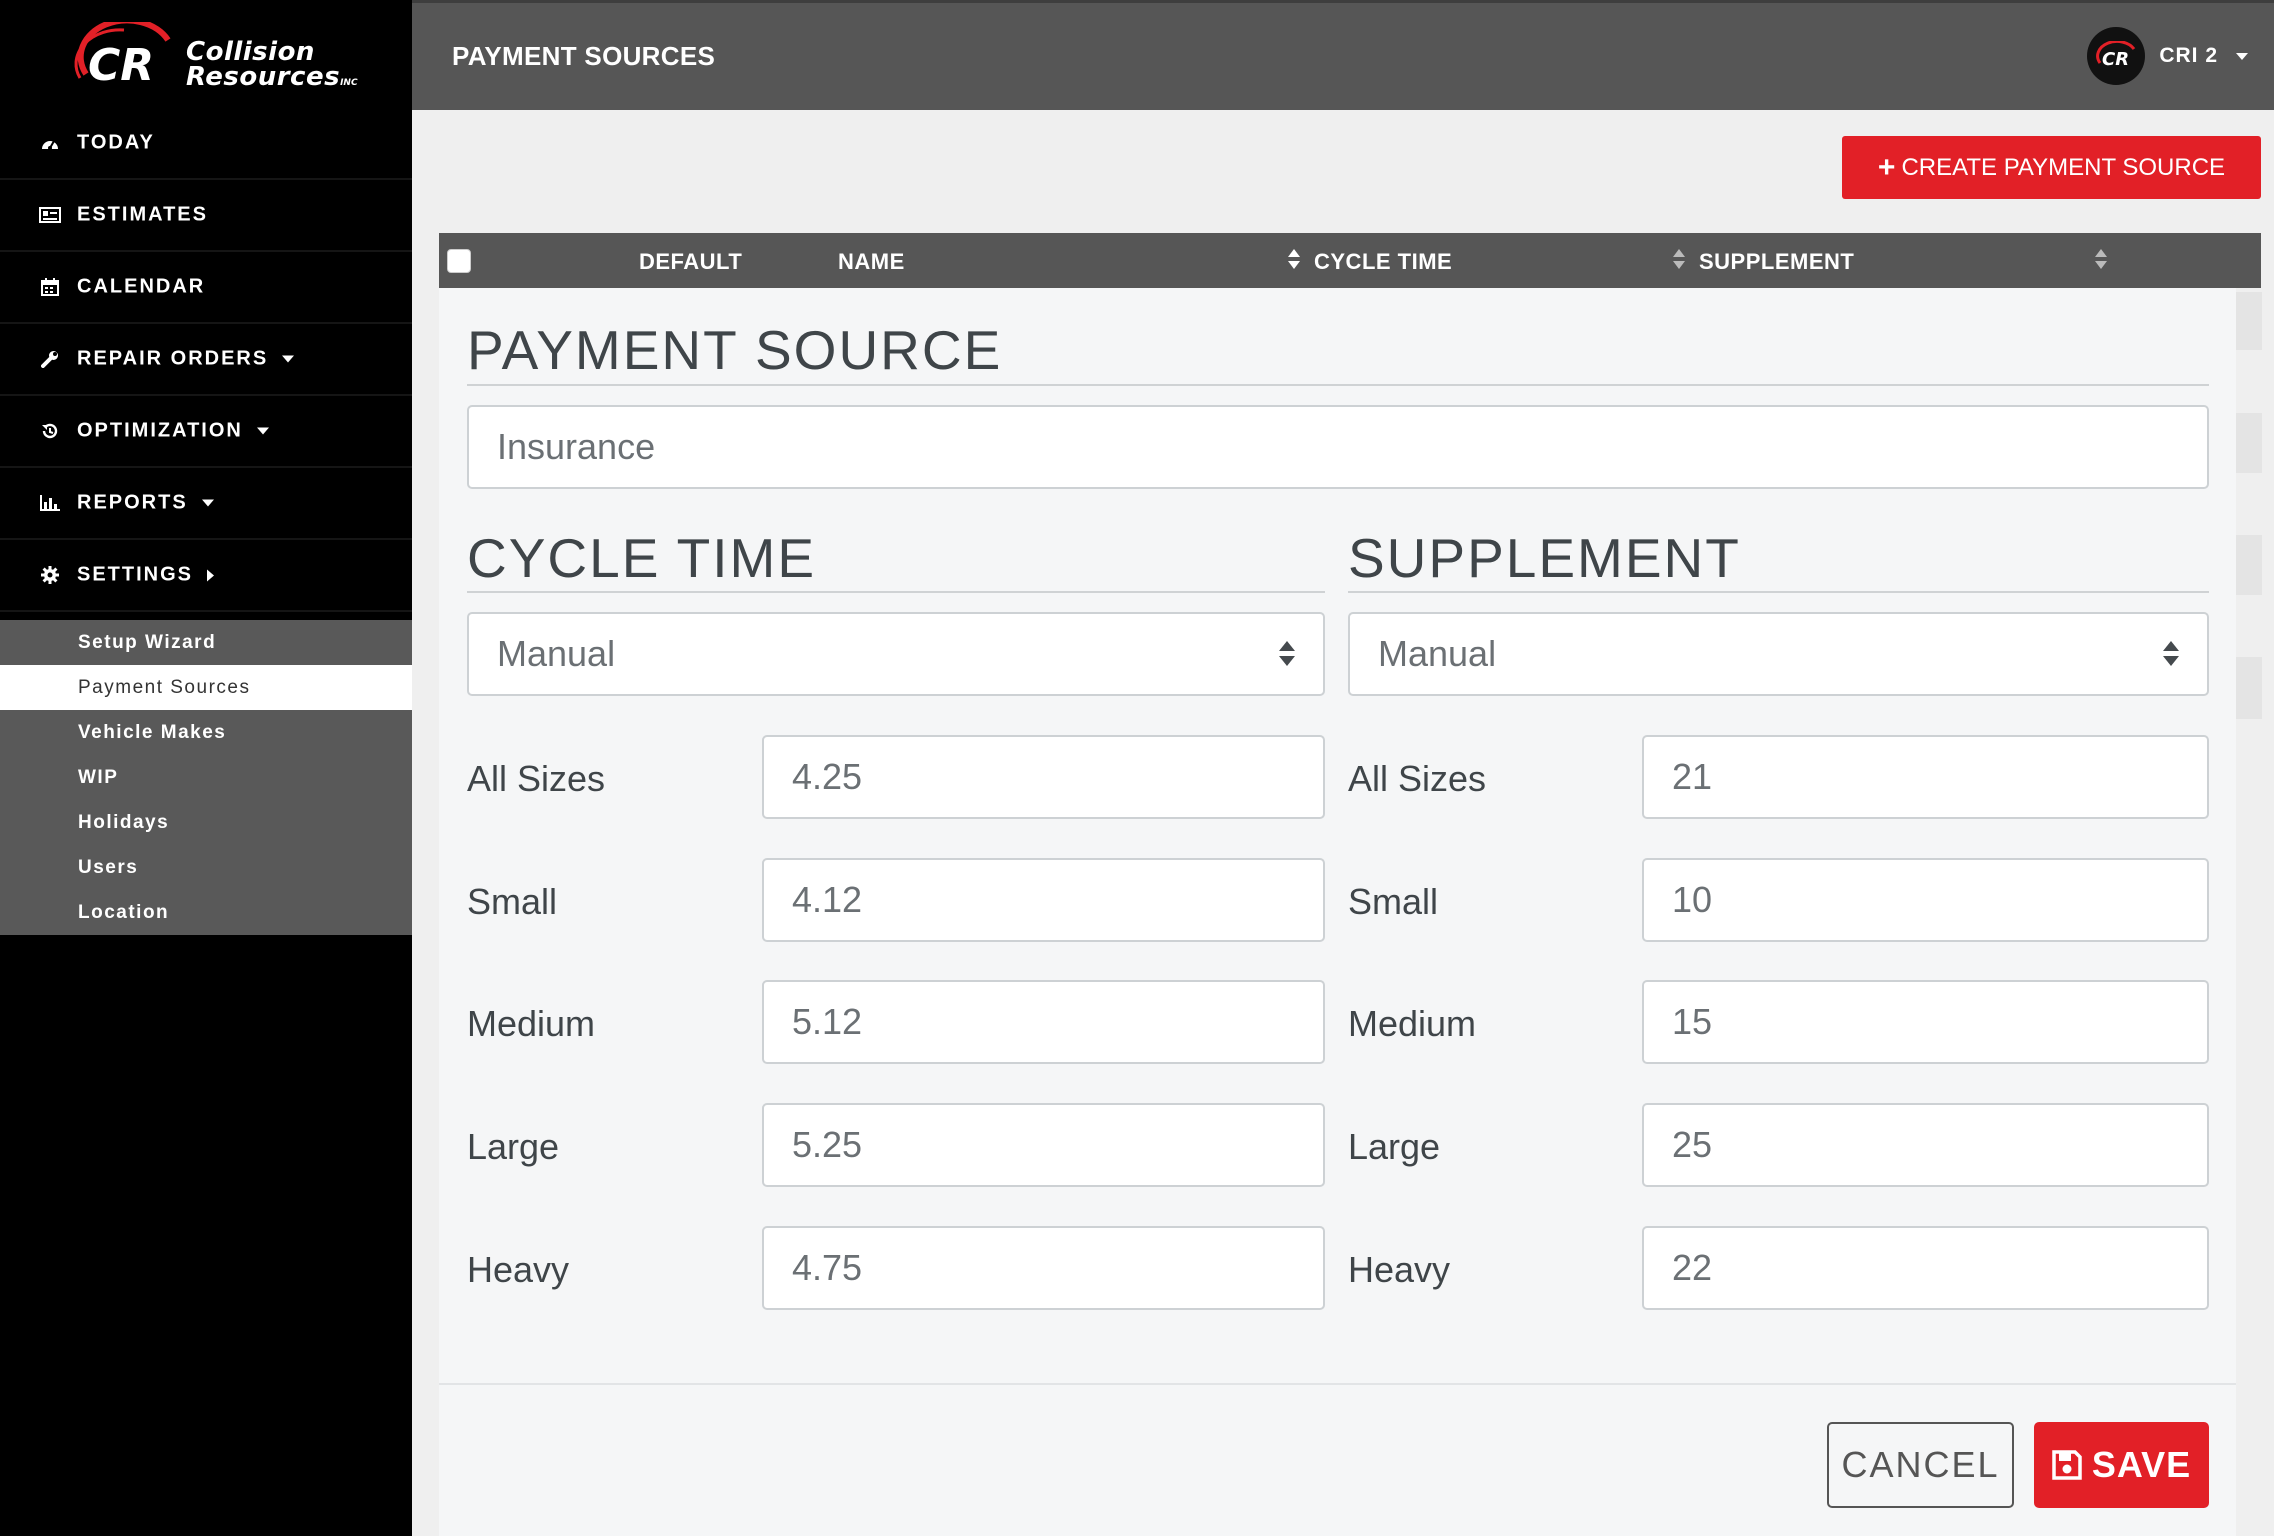 Image resolution: width=2274 pixels, height=1536 pixels. Describe the element at coordinates (1393, 902) in the screenshot. I see `supplement-small-label: Small` at that location.